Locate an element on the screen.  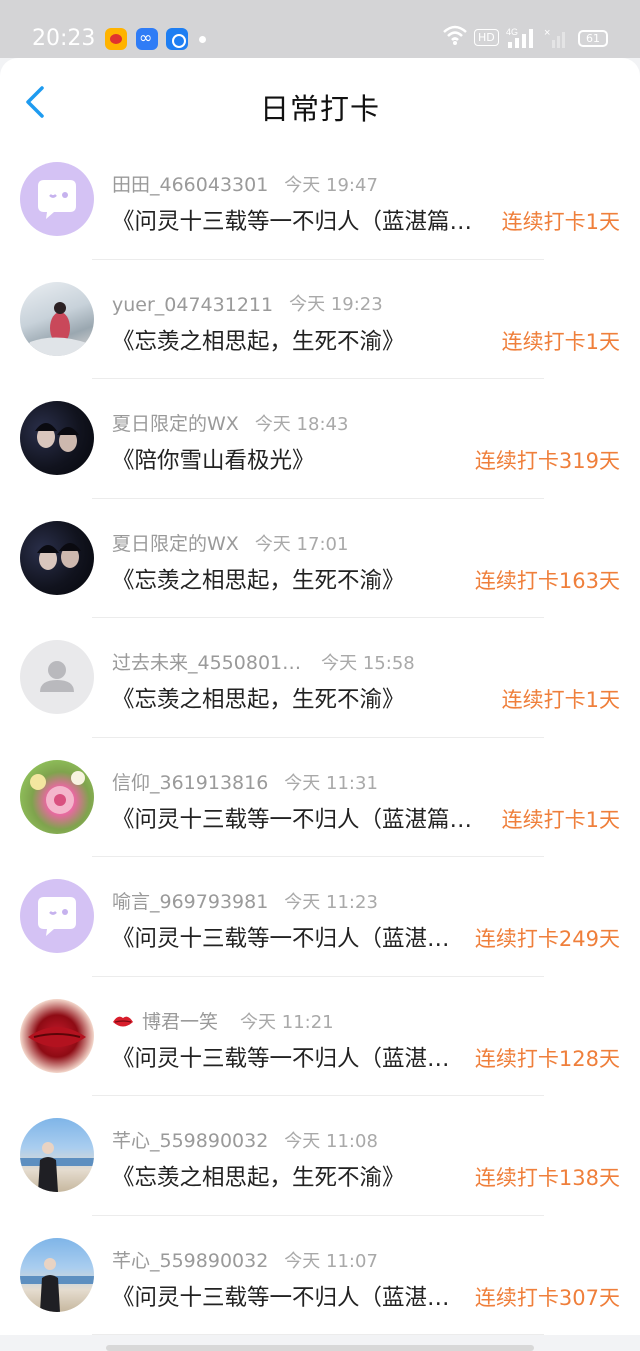
weibo-notification-icon is located at coordinates (116, 39).